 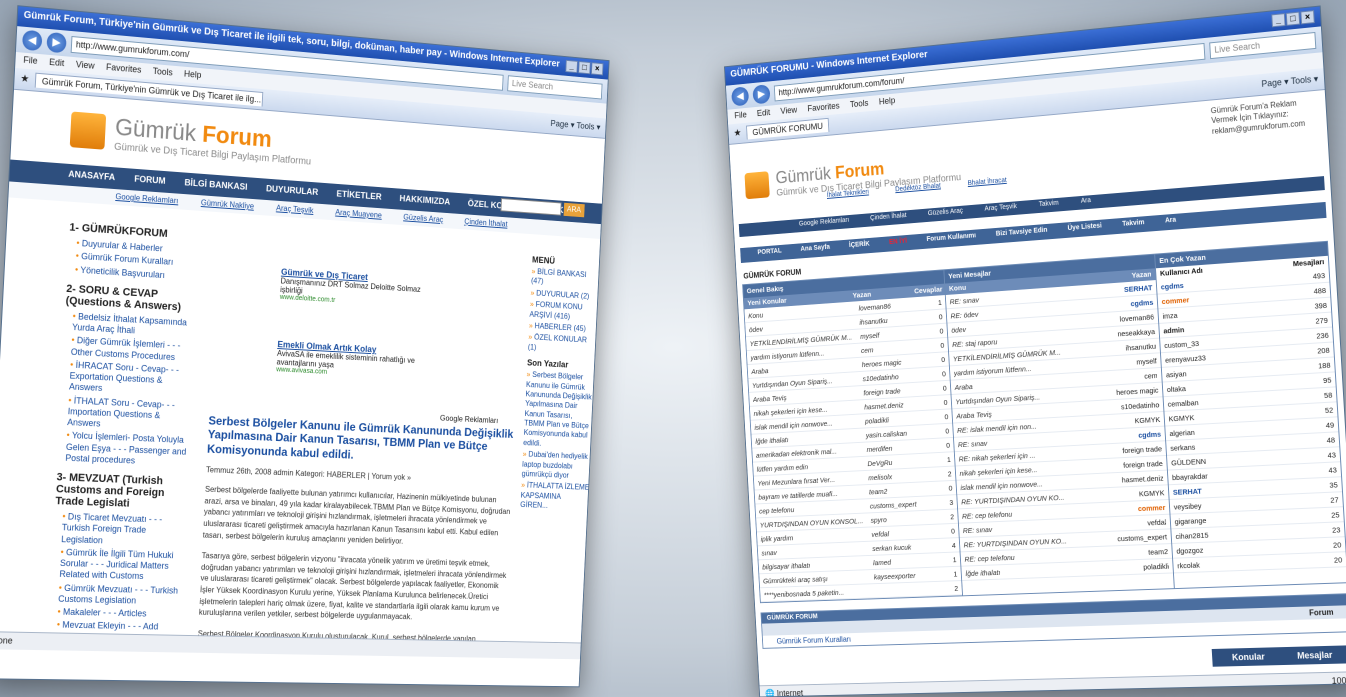 I want to click on nav-item: Güzelis Araç, so click(x=946, y=214).